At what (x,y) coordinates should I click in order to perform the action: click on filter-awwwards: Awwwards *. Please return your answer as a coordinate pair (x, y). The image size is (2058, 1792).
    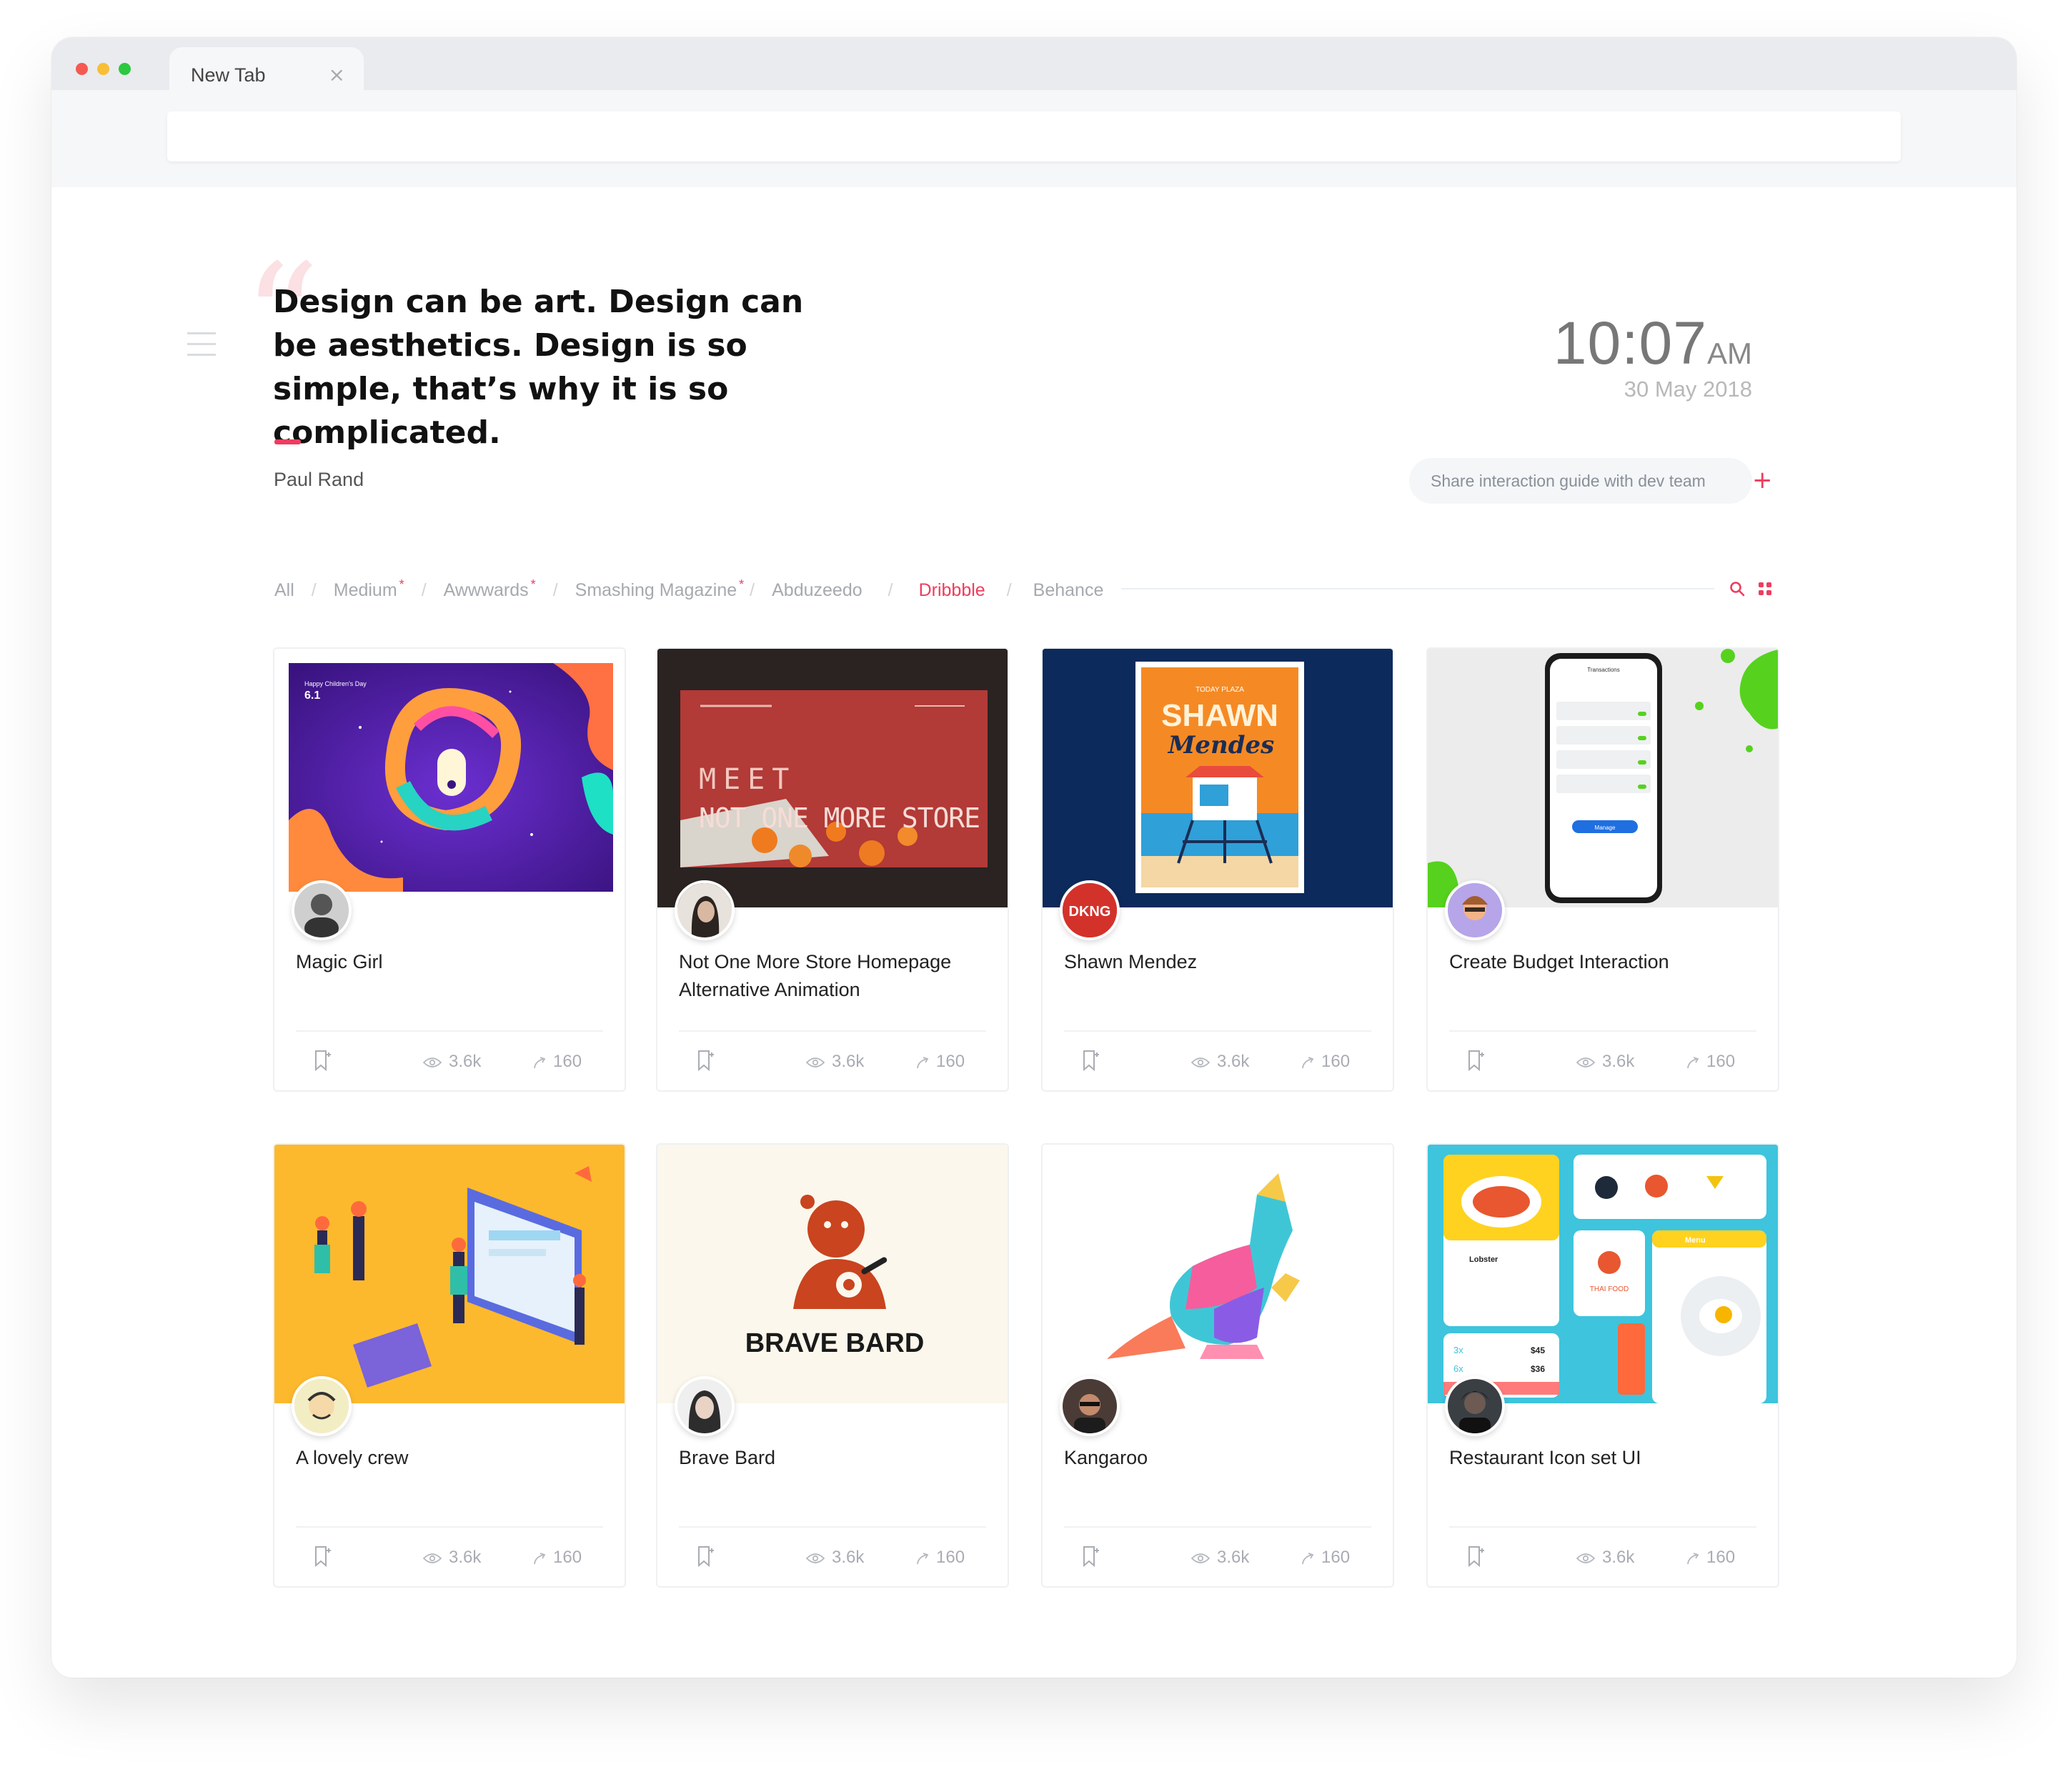
    Looking at the image, I should click on (490, 589).